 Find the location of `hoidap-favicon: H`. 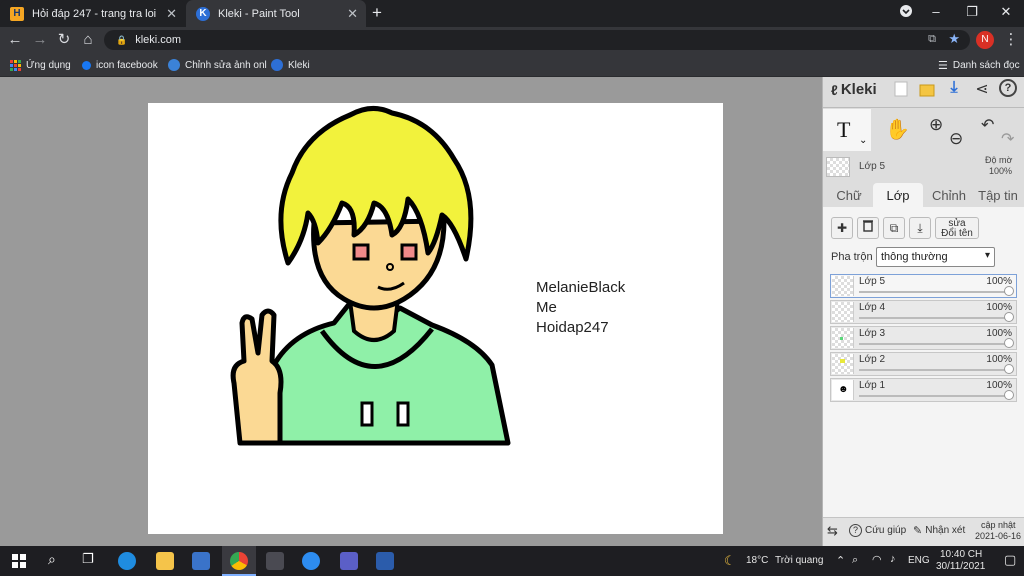

hoidap-favicon: H is located at coordinates (17, 13).